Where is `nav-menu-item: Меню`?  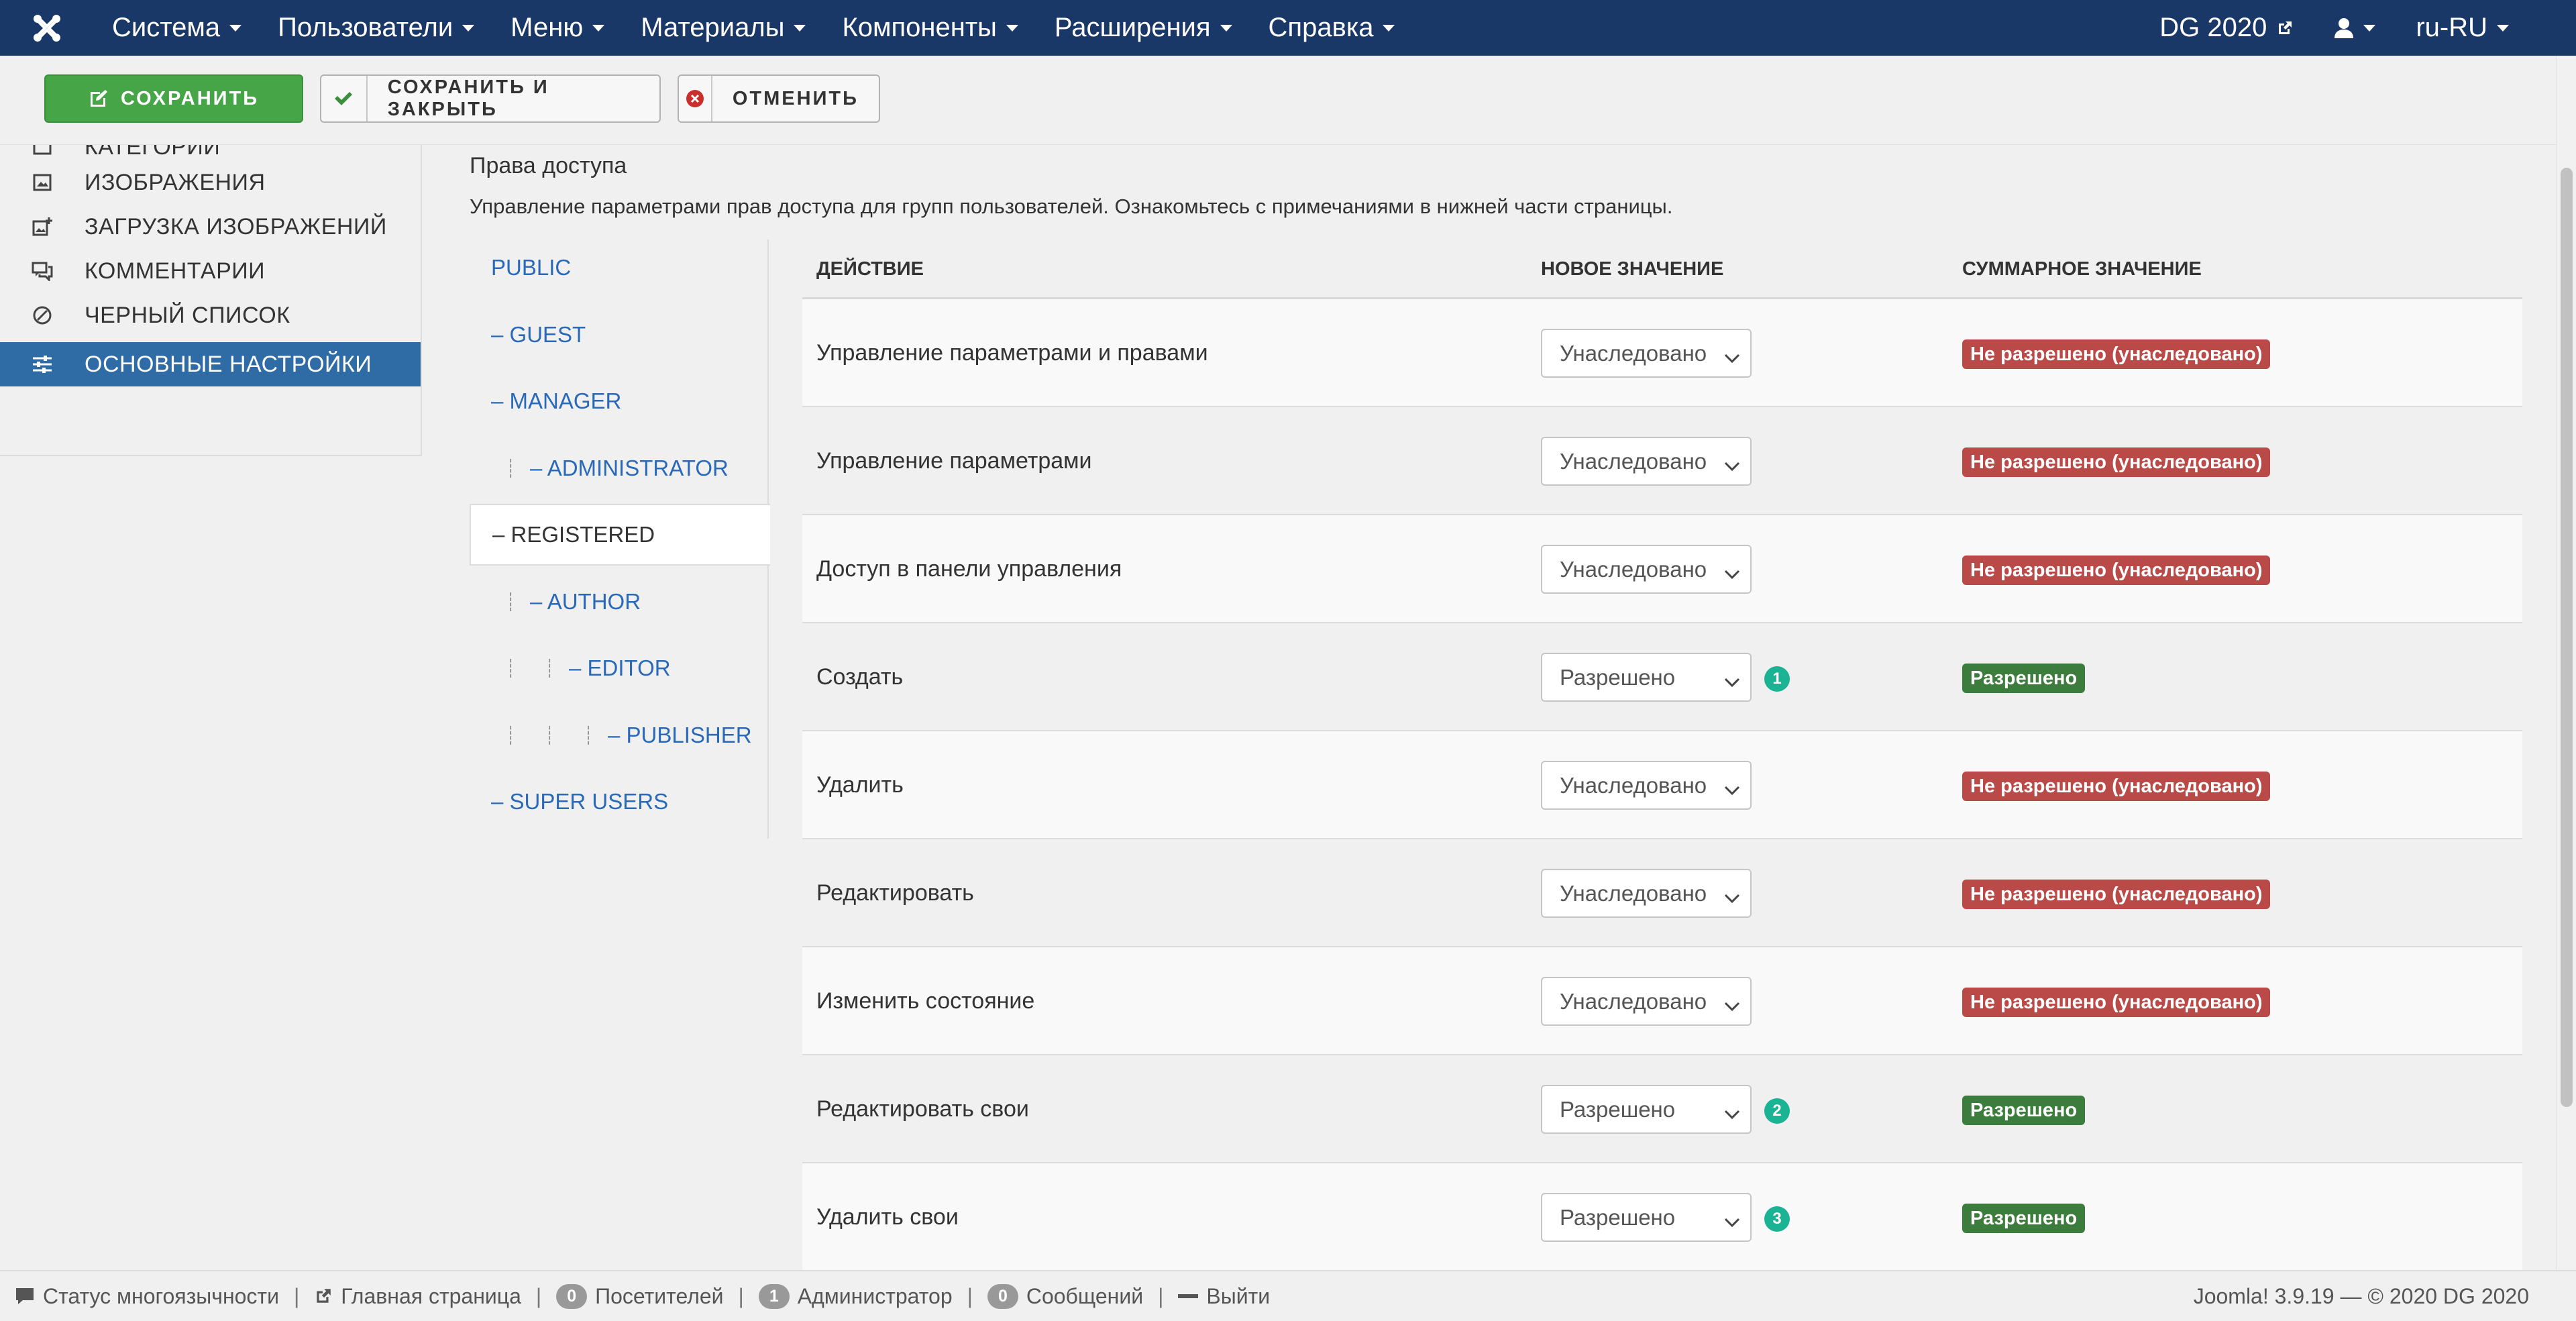
nav-menu-item: Меню is located at coordinates (557, 28).